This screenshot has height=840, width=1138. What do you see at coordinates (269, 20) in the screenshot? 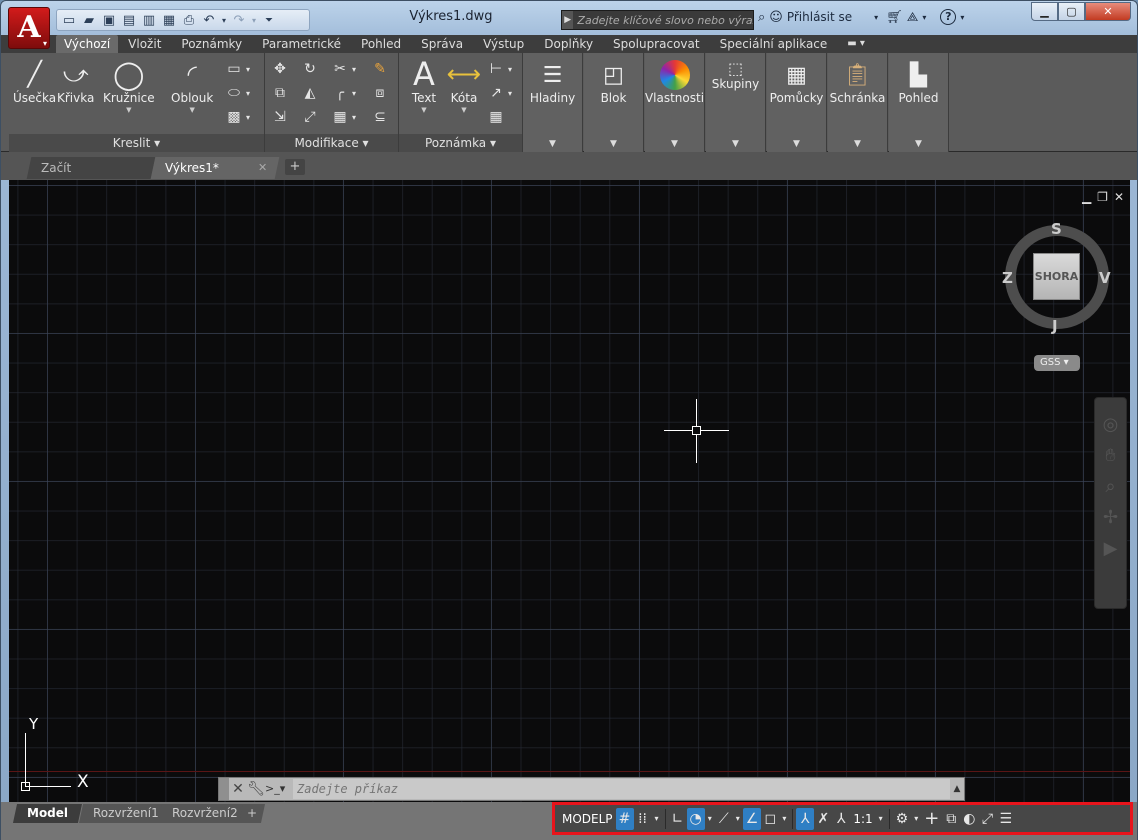
I see `customize-qat-icon: ⏷` at bounding box center [269, 20].